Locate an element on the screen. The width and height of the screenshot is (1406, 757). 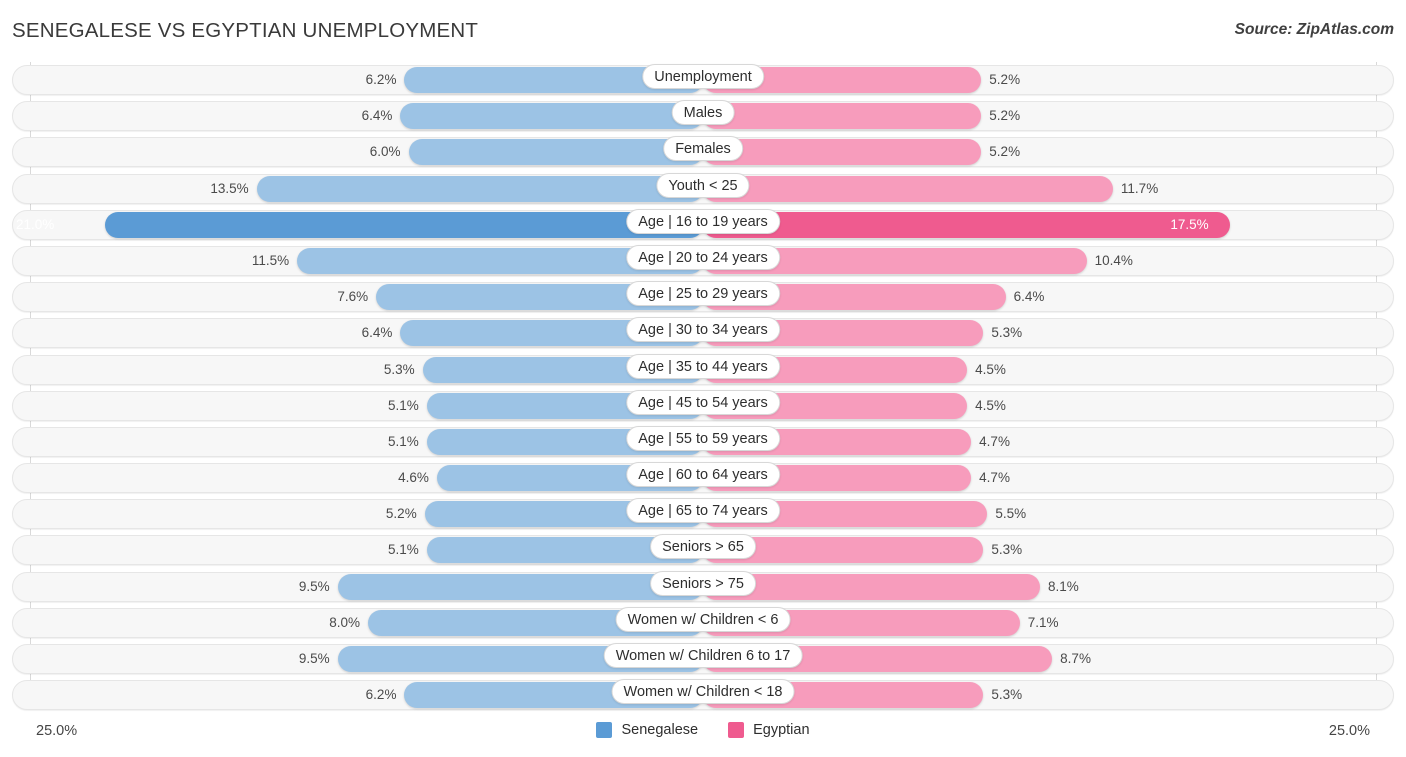
chart-row: 5.1% 5.3% Seniors > 65 is located at coordinates (703, 550).